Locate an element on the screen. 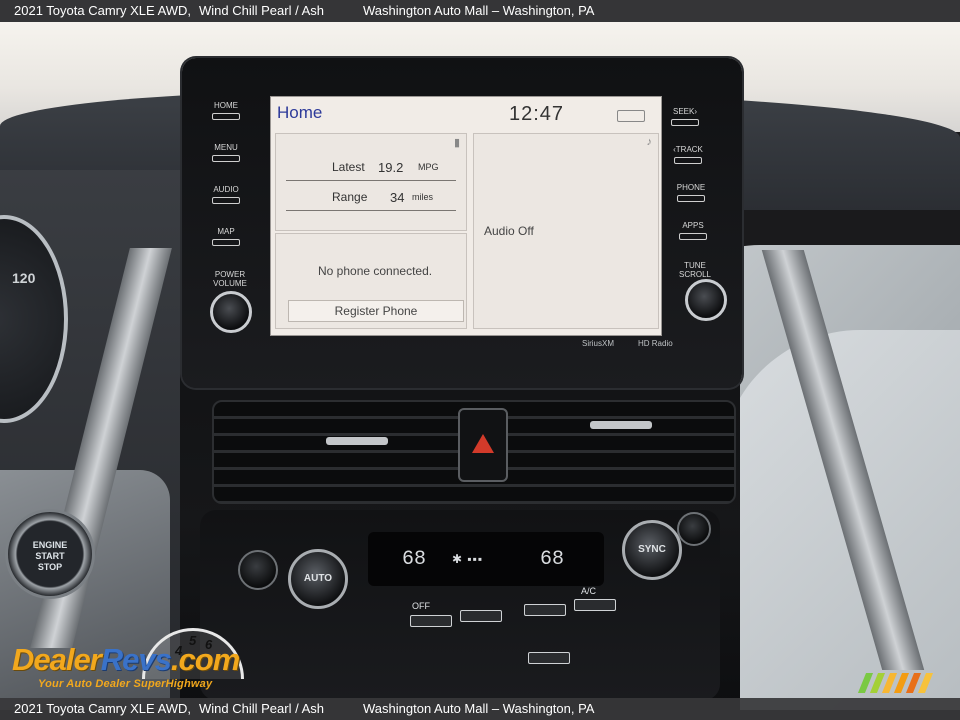 The image size is (960, 720). range-label: Range is located at coordinates (350, 197).